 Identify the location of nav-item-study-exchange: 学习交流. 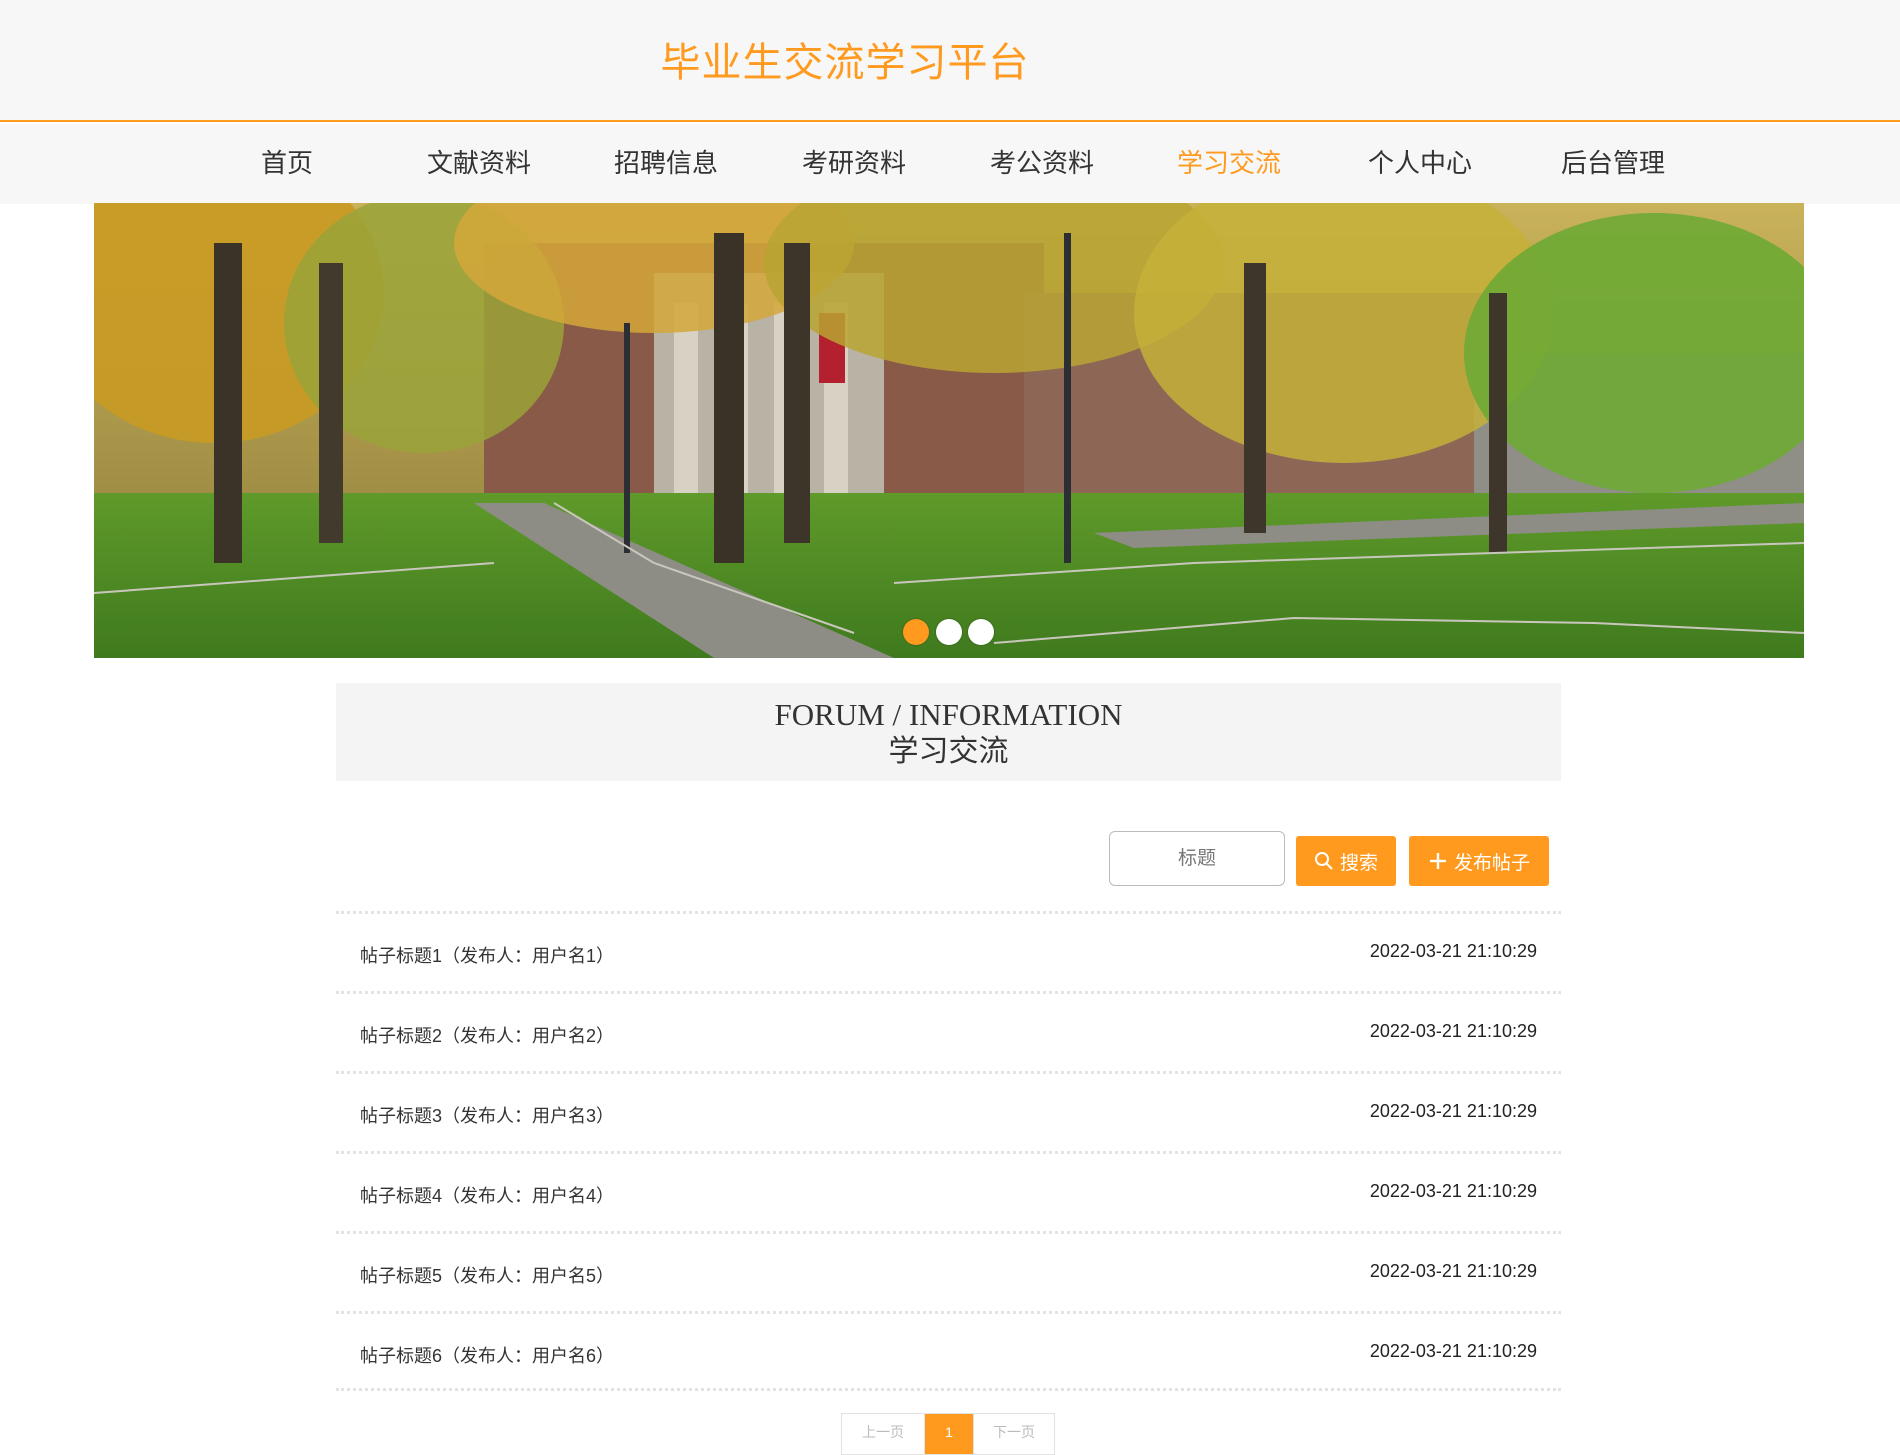
(1229, 164).